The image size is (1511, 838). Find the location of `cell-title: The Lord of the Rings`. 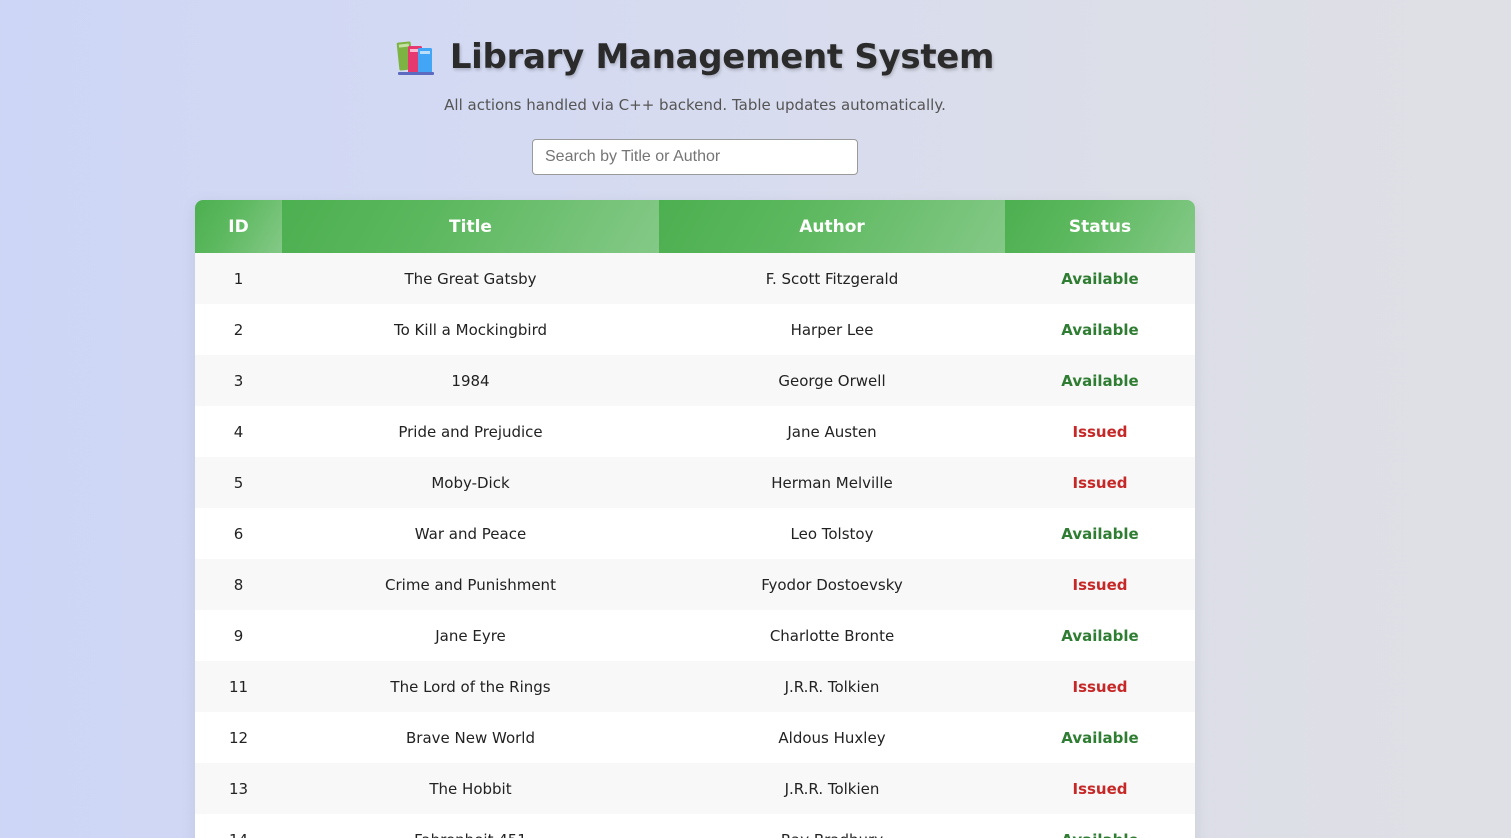

cell-title: The Lord of the Rings is located at coordinates (470, 686).